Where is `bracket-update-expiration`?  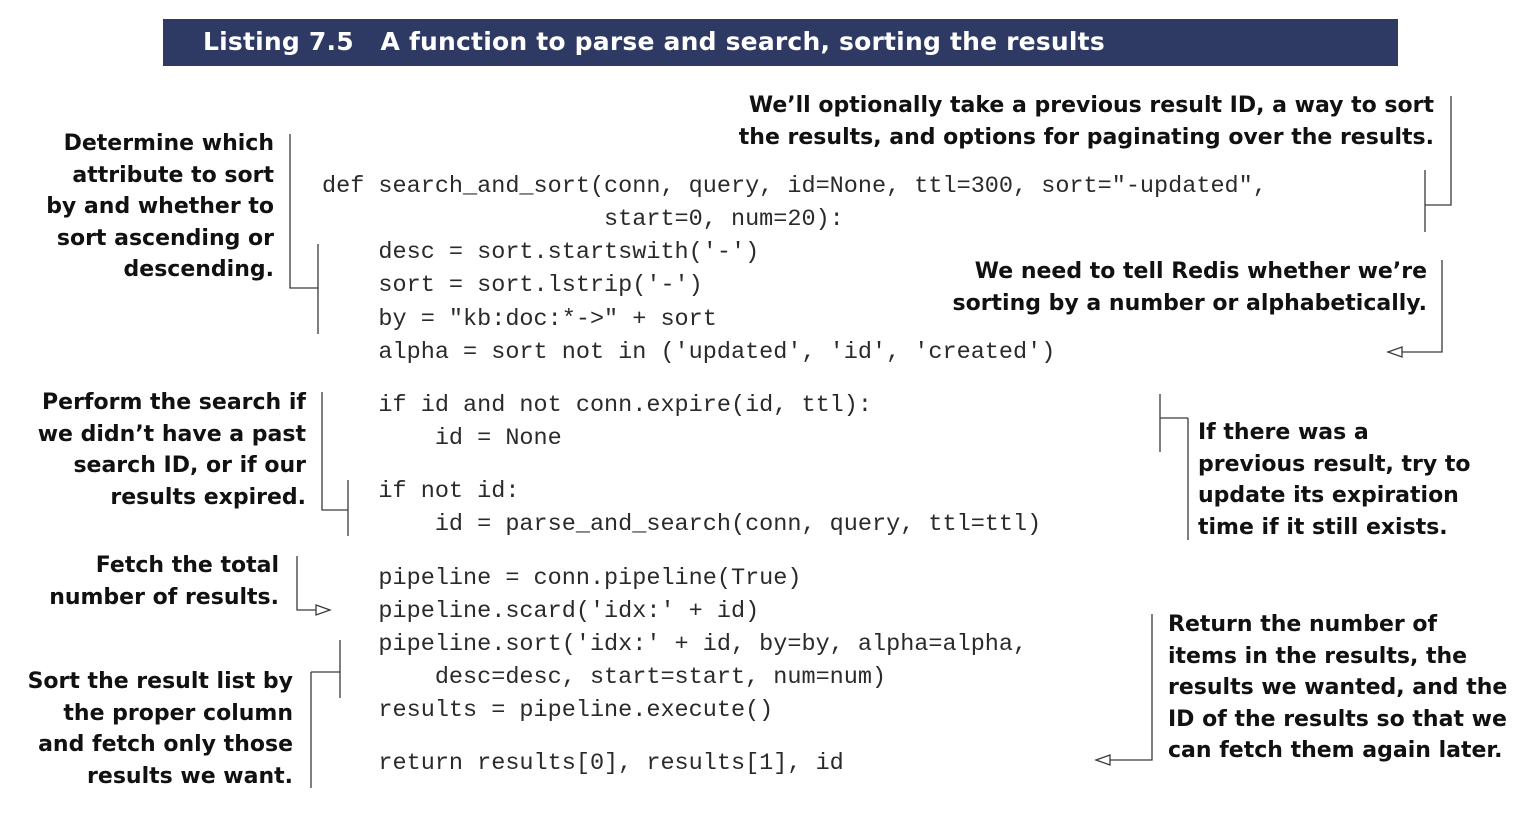 bracket-update-expiration is located at coordinates (1174, 467).